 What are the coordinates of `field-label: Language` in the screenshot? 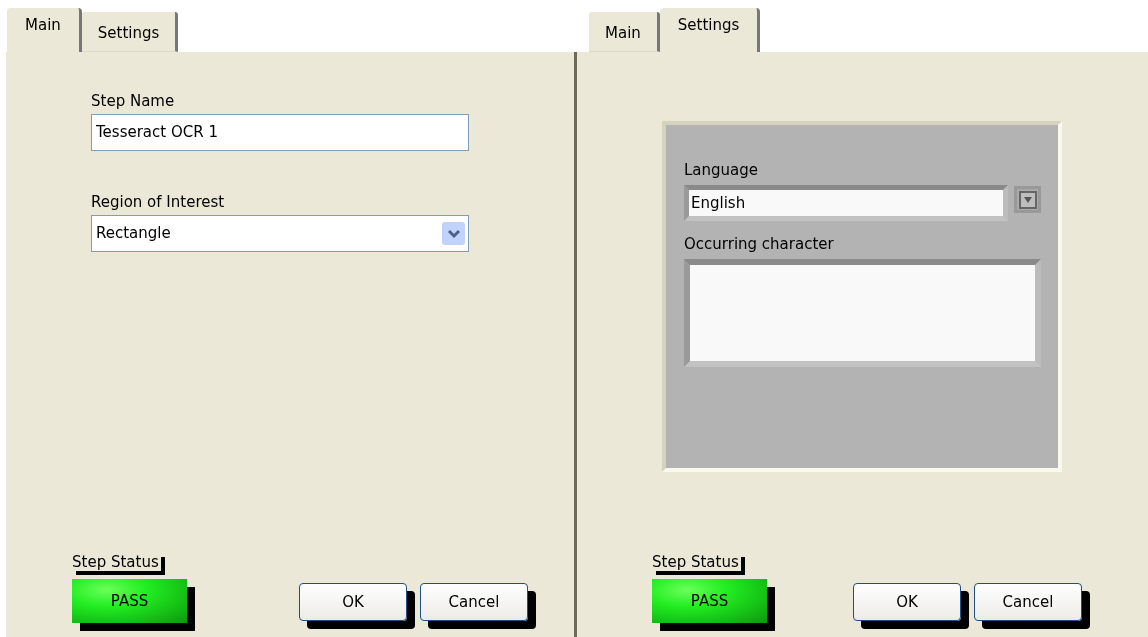 It's located at (722, 170).